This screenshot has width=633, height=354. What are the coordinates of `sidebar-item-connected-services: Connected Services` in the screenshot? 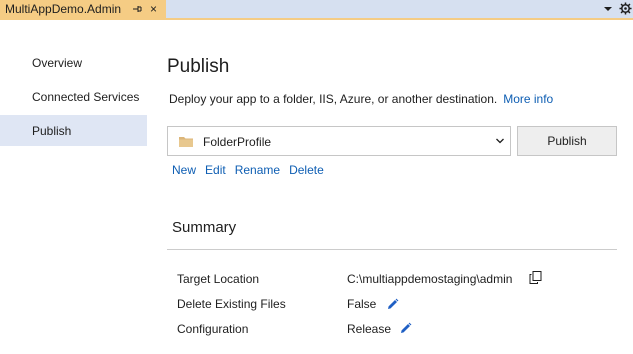 It's located at (73, 96).